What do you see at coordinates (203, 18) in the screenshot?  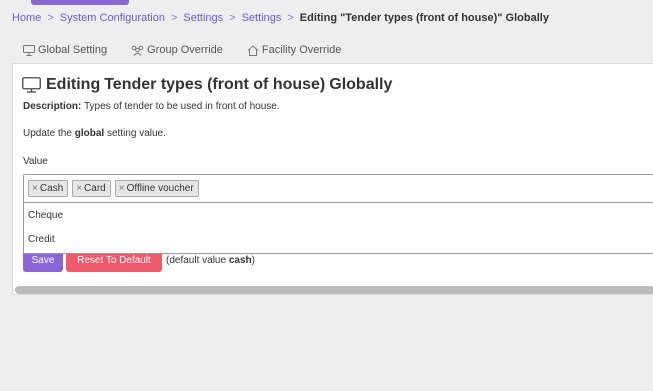 I see `breadcrumb-settings: Settings` at bounding box center [203, 18].